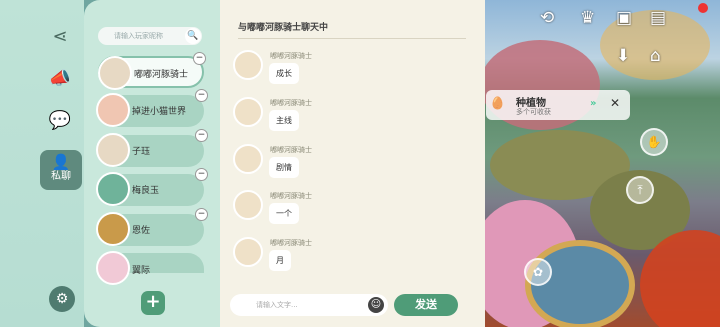 The height and width of the screenshot is (327, 720). What do you see at coordinates (283, 28) in the screenshot?
I see `chat-title: 与嘟嘟河豚骑士聊天中` at bounding box center [283, 28].